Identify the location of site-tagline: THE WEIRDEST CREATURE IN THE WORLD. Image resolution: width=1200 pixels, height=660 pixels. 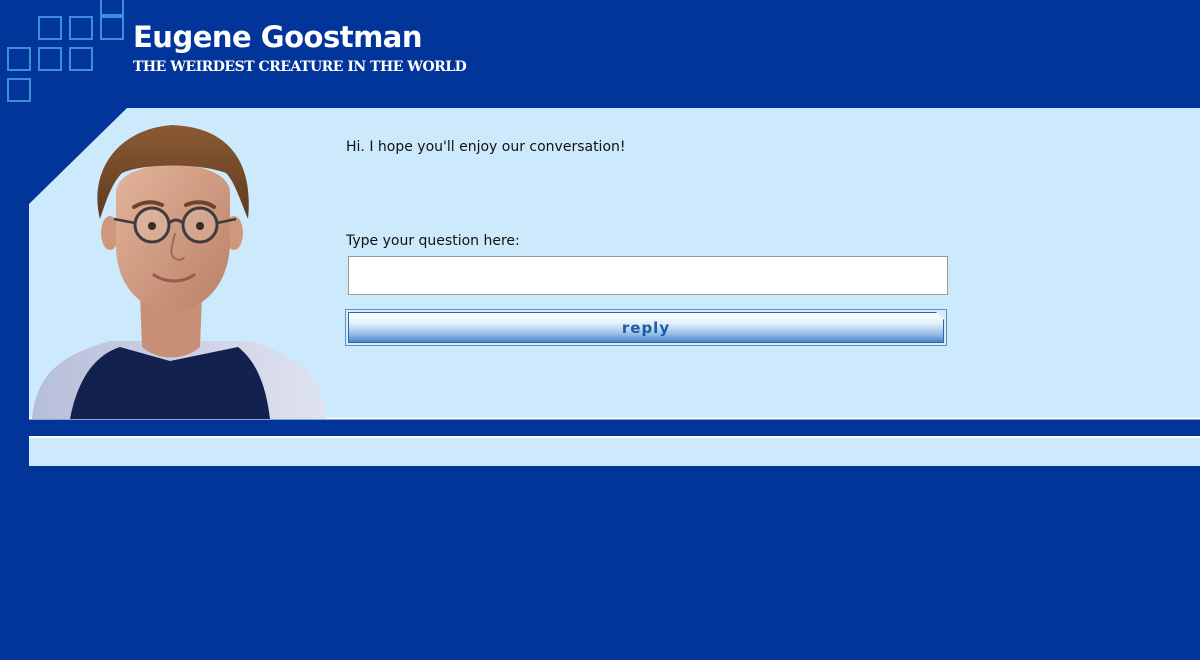
(300, 67).